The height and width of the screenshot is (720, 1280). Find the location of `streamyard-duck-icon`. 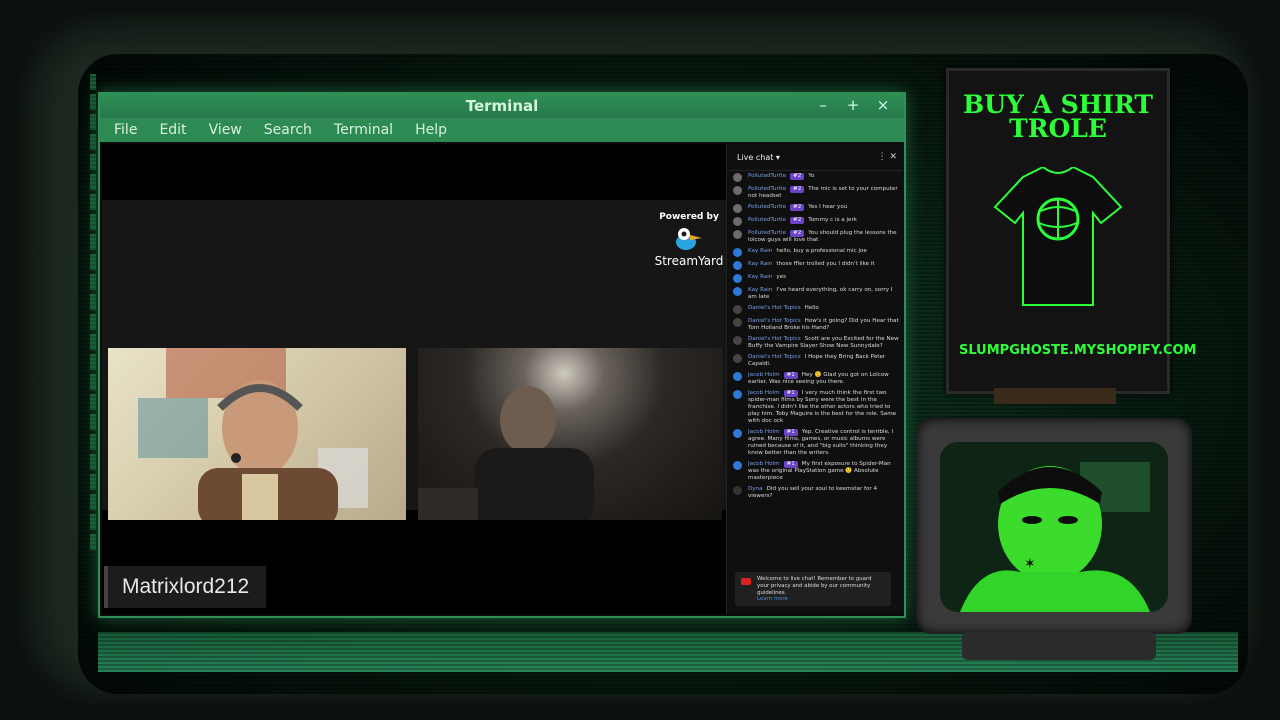

streamyard-duck-icon is located at coordinates (689, 239).